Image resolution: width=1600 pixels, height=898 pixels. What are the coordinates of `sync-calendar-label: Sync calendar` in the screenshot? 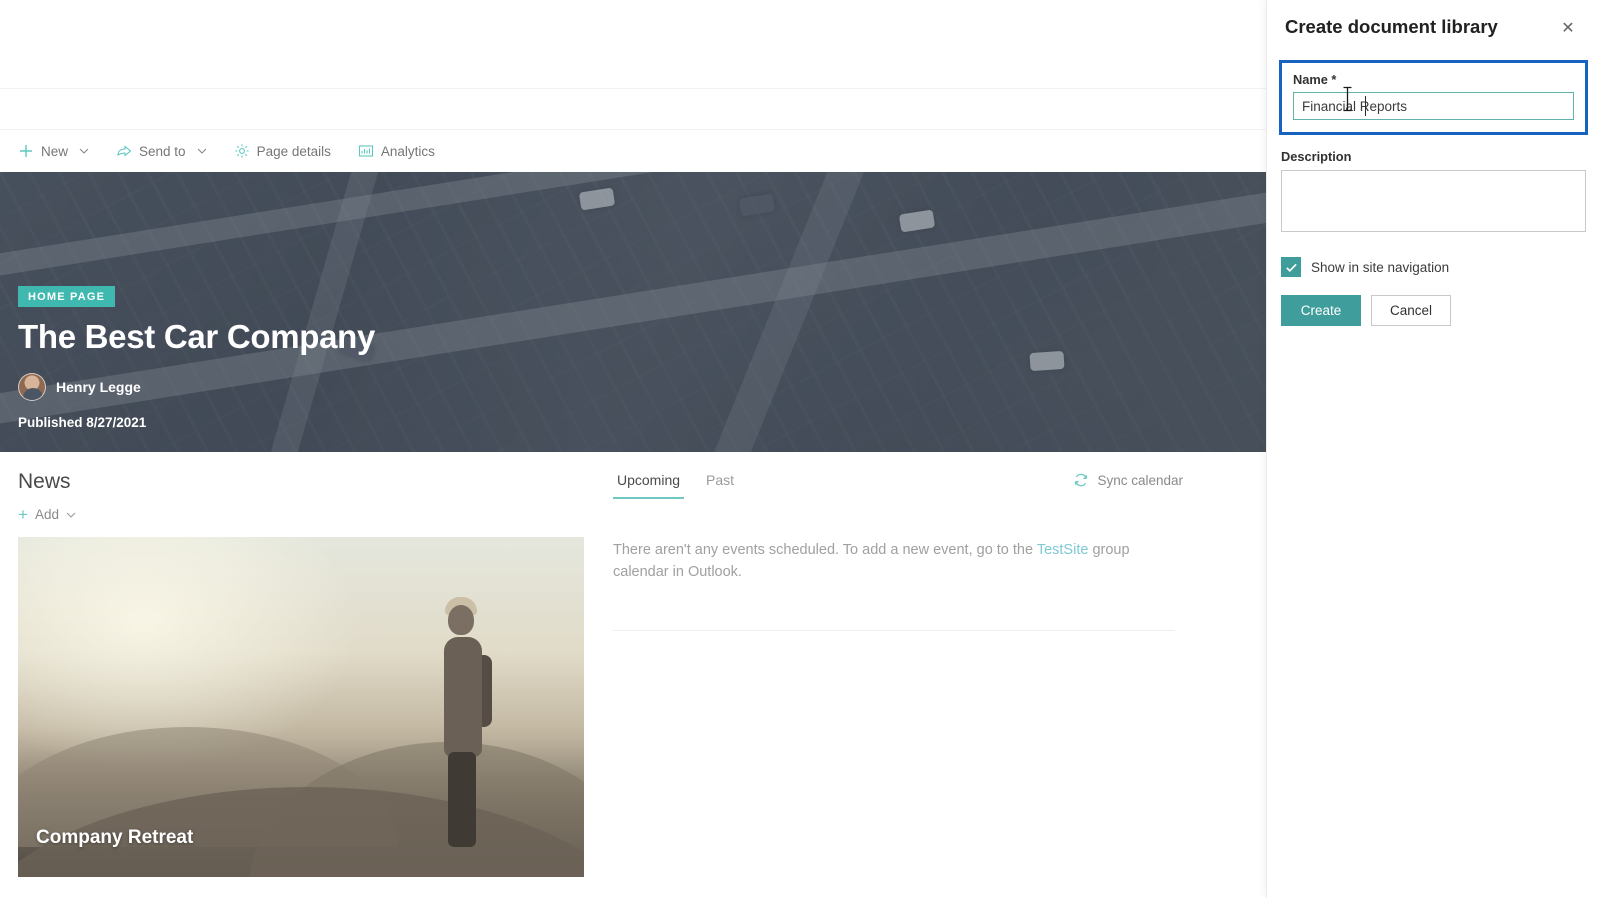 It's located at (1140, 480).